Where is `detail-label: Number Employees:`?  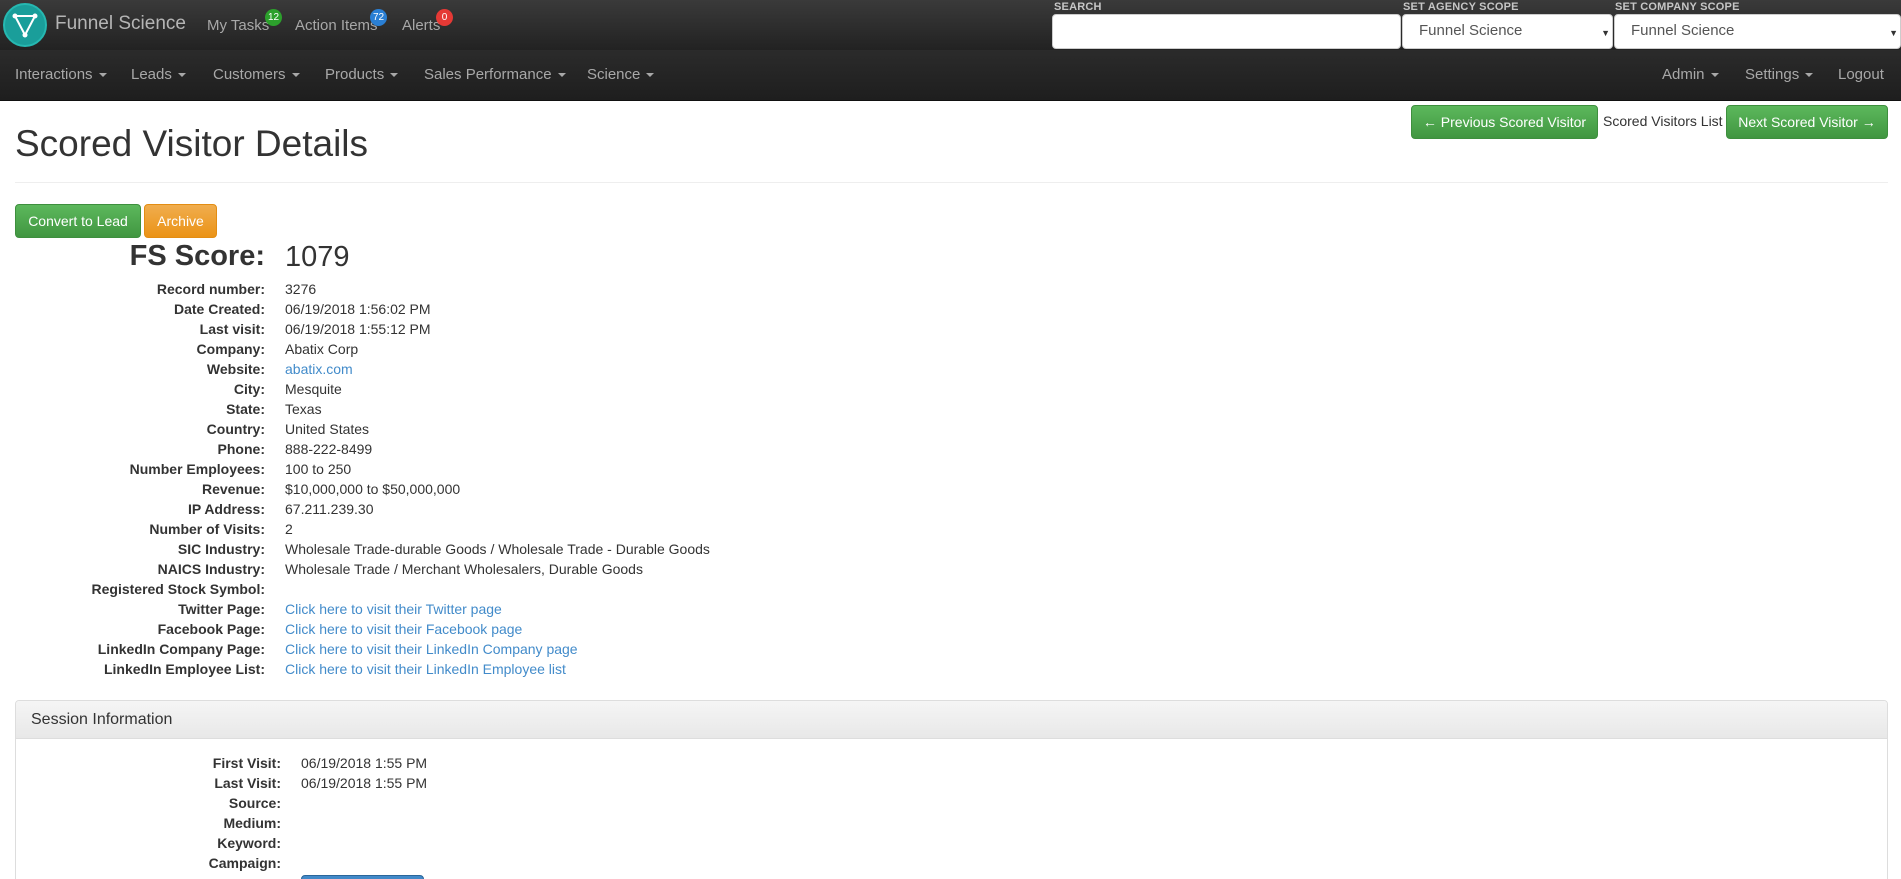 detail-label: Number Employees: is located at coordinates (197, 469).